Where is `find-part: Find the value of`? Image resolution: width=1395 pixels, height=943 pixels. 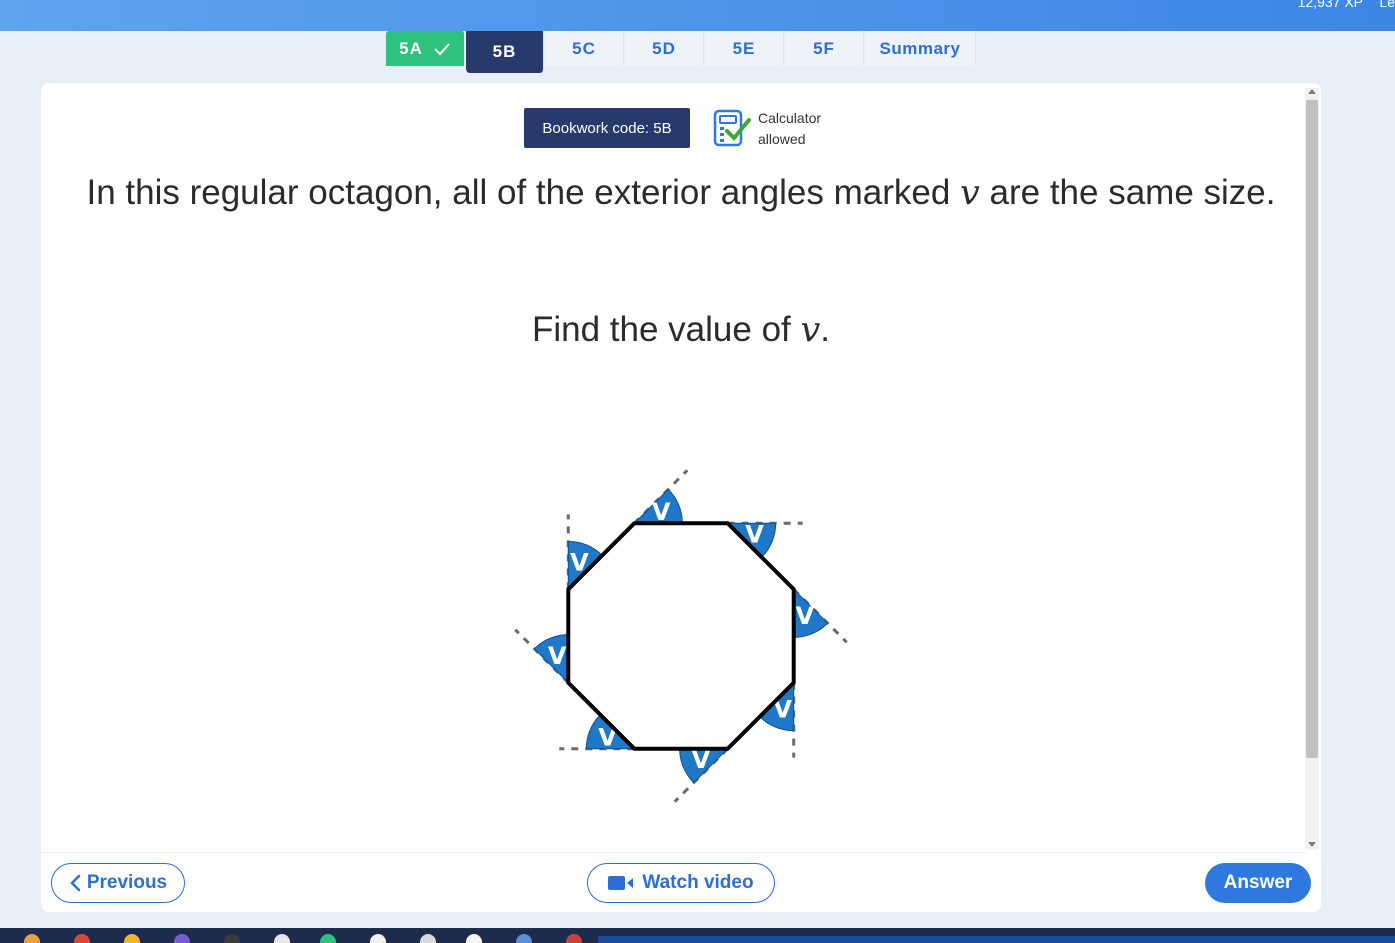 find-part: Find the value of is located at coordinates (666, 329).